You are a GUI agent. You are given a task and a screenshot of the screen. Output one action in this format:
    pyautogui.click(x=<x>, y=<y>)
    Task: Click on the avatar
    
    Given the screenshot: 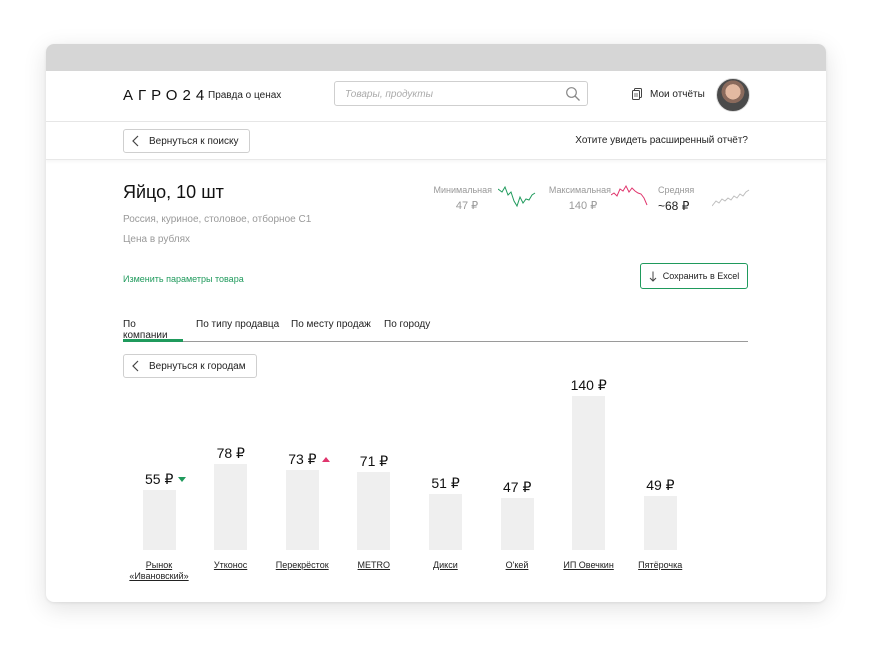 What is the action you would take?
    pyautogui.click(x=733, y=95)
    